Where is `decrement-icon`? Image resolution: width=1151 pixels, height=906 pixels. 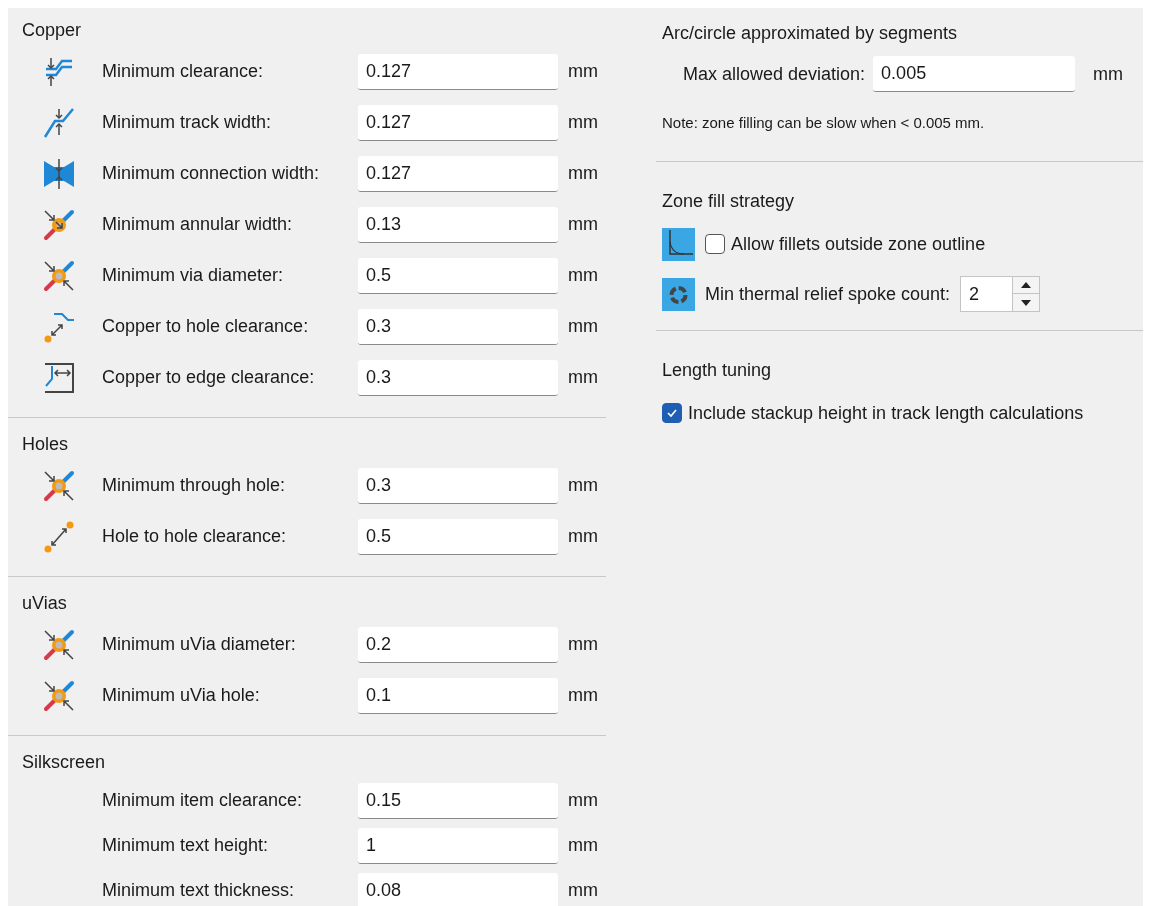
decrement-icon is located at coordinates (1026, 303).